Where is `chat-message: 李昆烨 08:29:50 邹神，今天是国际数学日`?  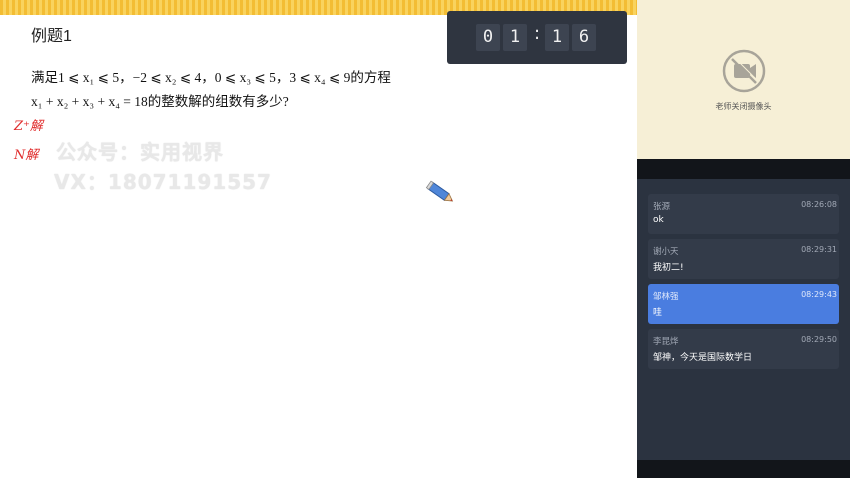 chat-message: 李昆烨 08:29:50 邹神，今天是国际数学日 is located at coordinates (743, 349).